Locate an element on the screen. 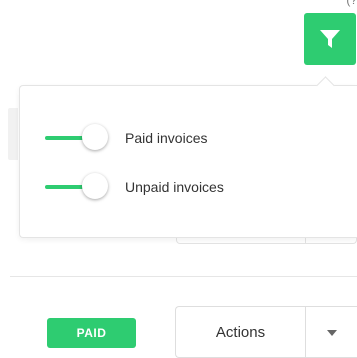 The width and height of the screenshot is (357, 358). actions-split-button: Actions is located at coordinates (266, 332).